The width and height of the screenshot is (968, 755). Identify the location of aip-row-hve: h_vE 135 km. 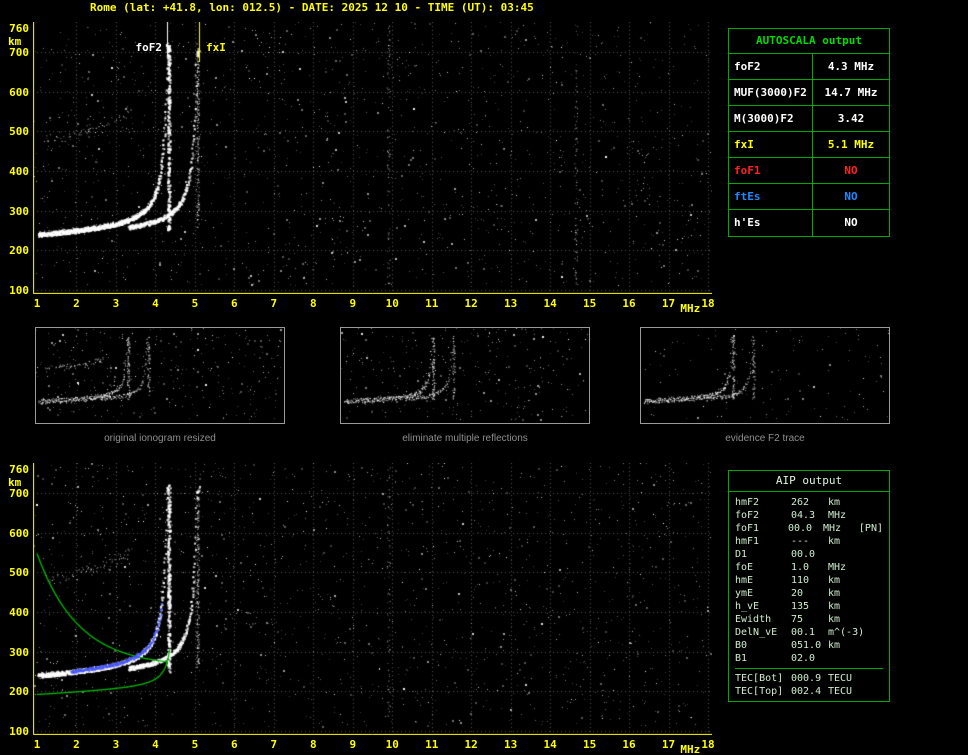
(809, 606).